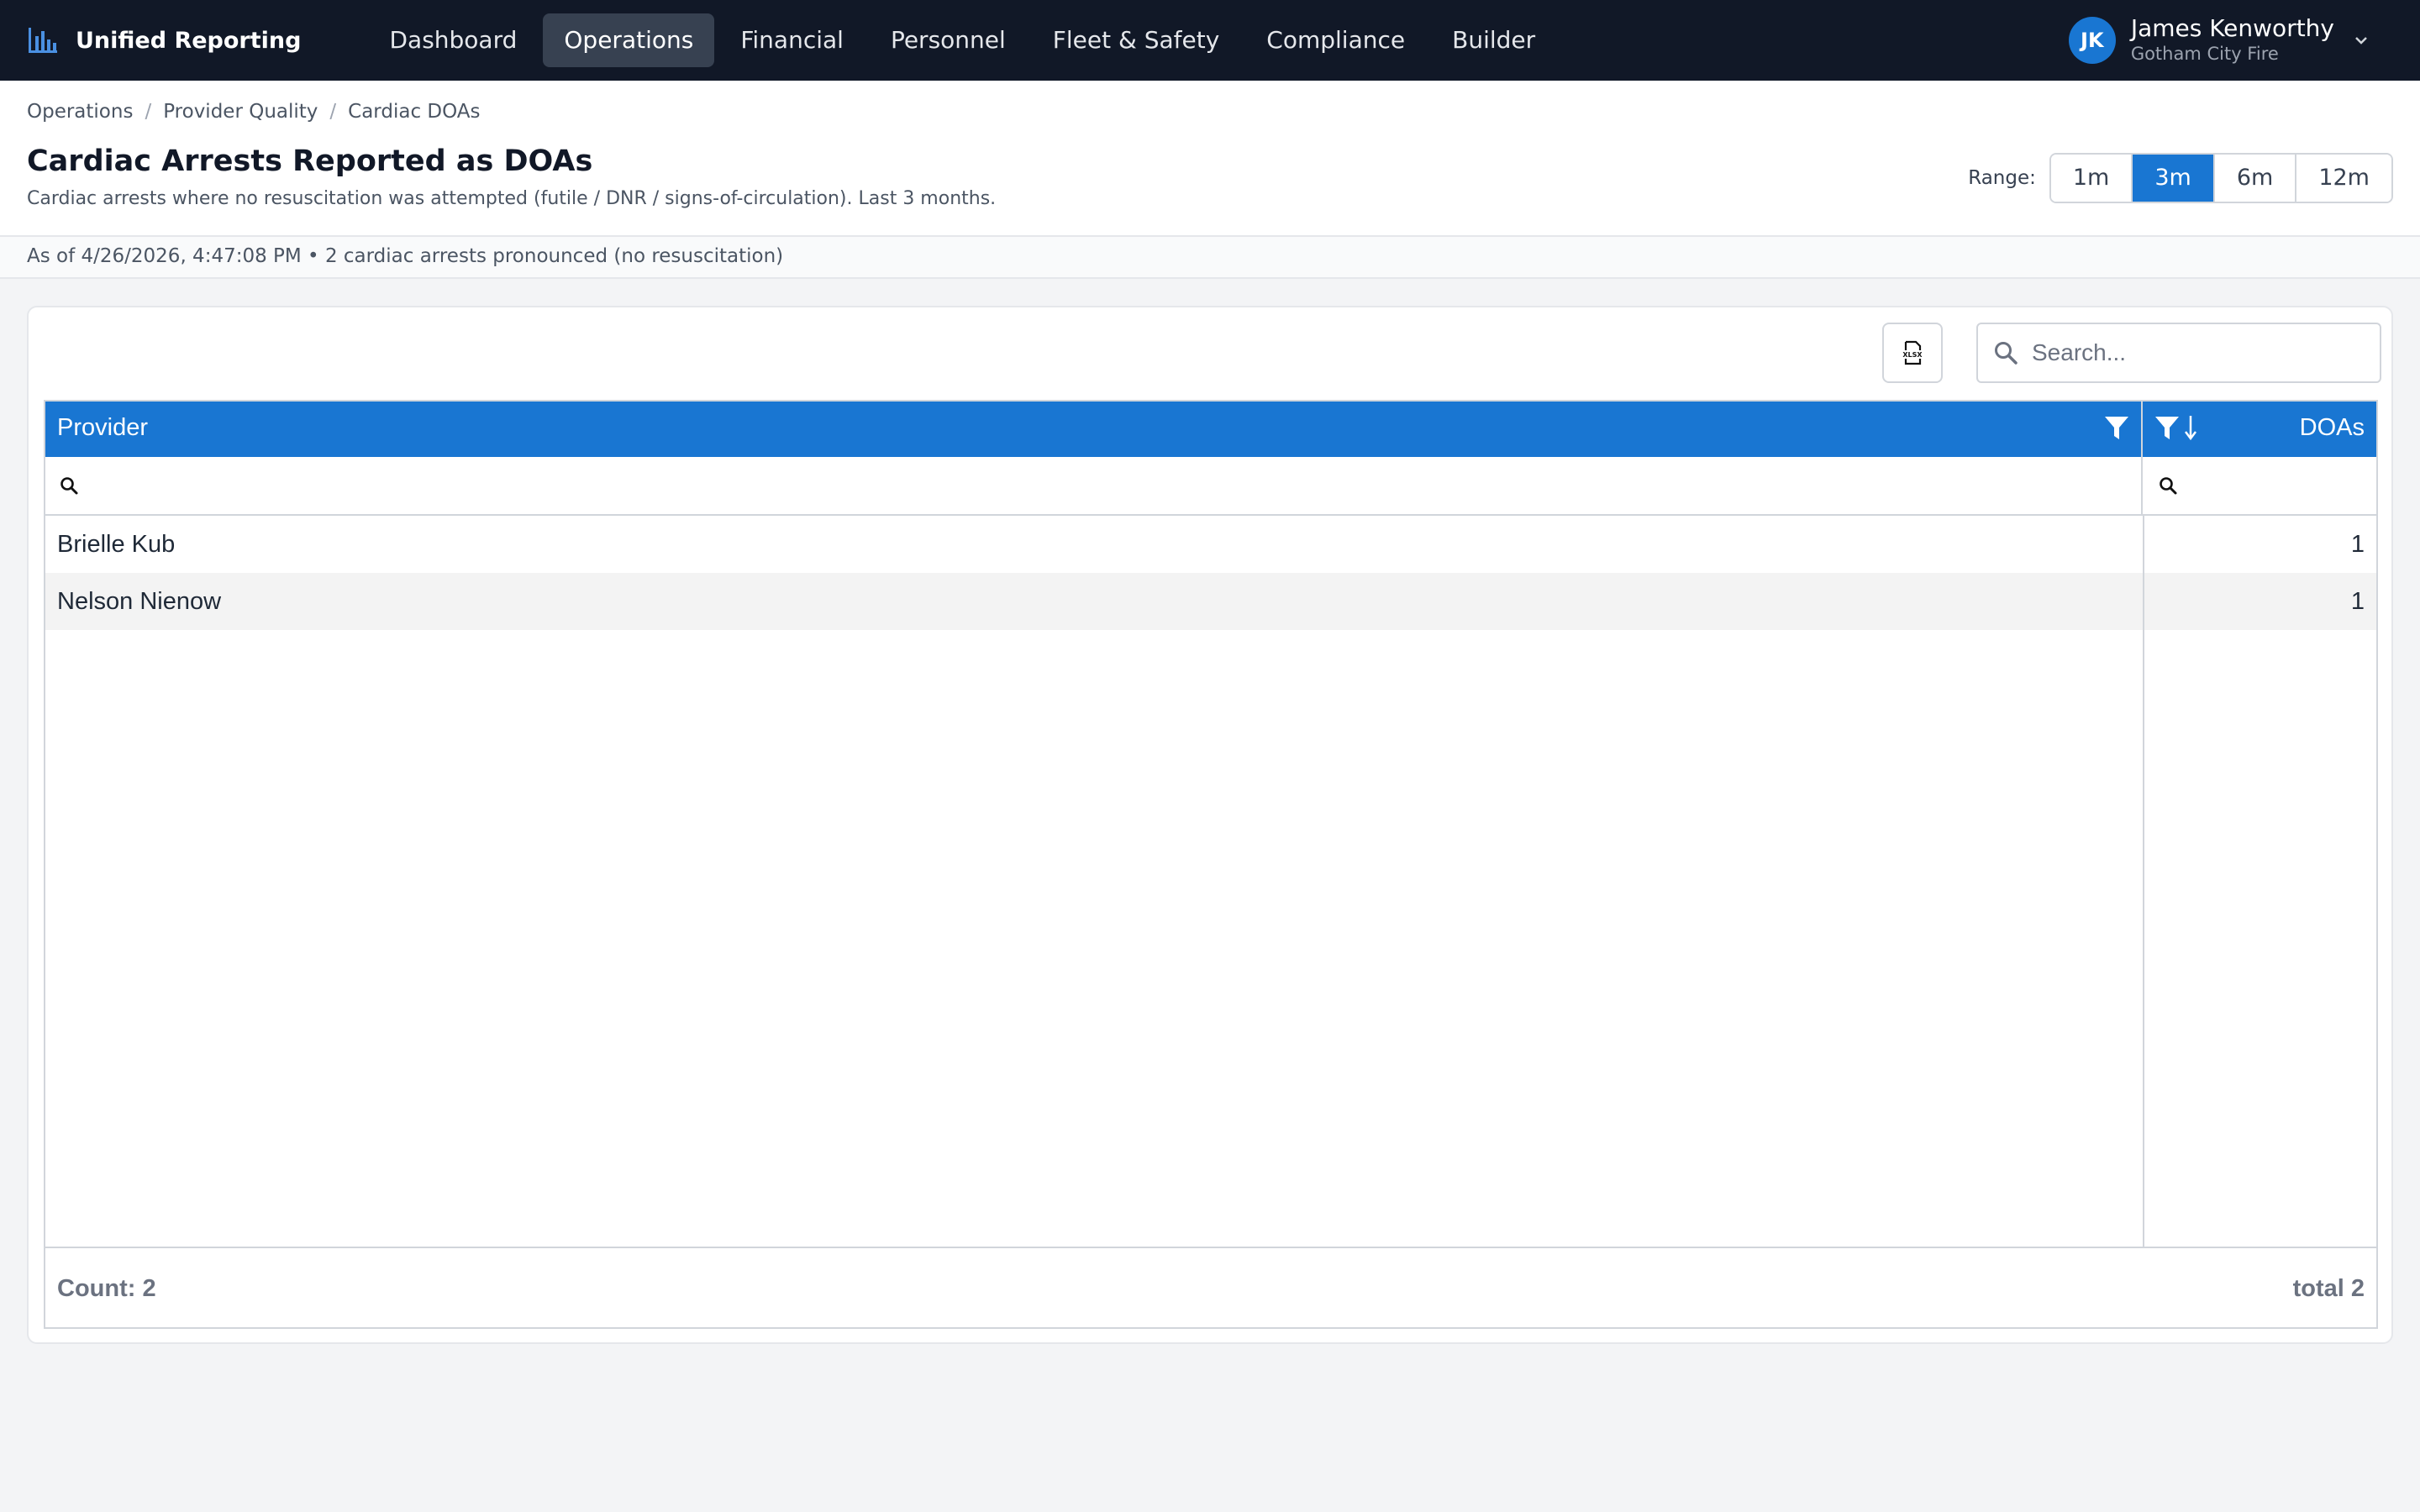 Image resolution: width=2420 pixels, height=1512 pixels. Describe the element at coordinates (2200, 352) in the screenshot. I see `search-input` at that location.